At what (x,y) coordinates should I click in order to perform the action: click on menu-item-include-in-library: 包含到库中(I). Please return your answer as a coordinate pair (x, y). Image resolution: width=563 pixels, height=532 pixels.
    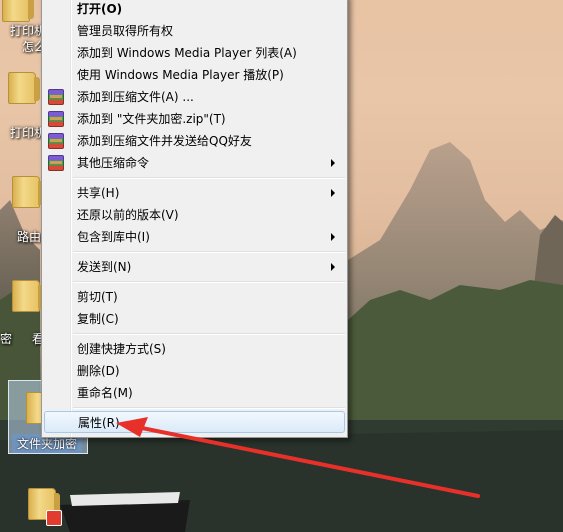
    Looking at the image, I should click on (194, 237).